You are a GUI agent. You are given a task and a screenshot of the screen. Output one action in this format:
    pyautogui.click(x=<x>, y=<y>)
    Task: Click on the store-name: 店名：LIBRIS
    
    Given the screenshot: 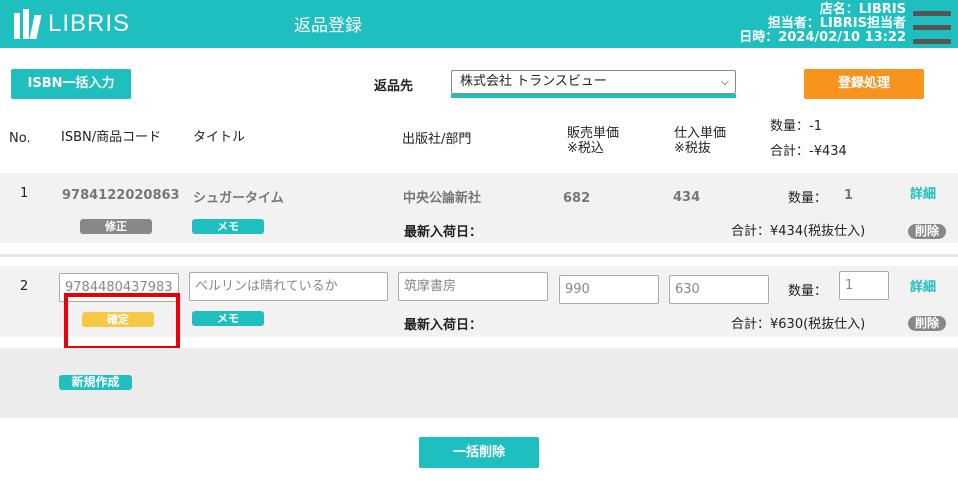 What is the action you would take?
    pyautogui.click(x=862, y=9)
    